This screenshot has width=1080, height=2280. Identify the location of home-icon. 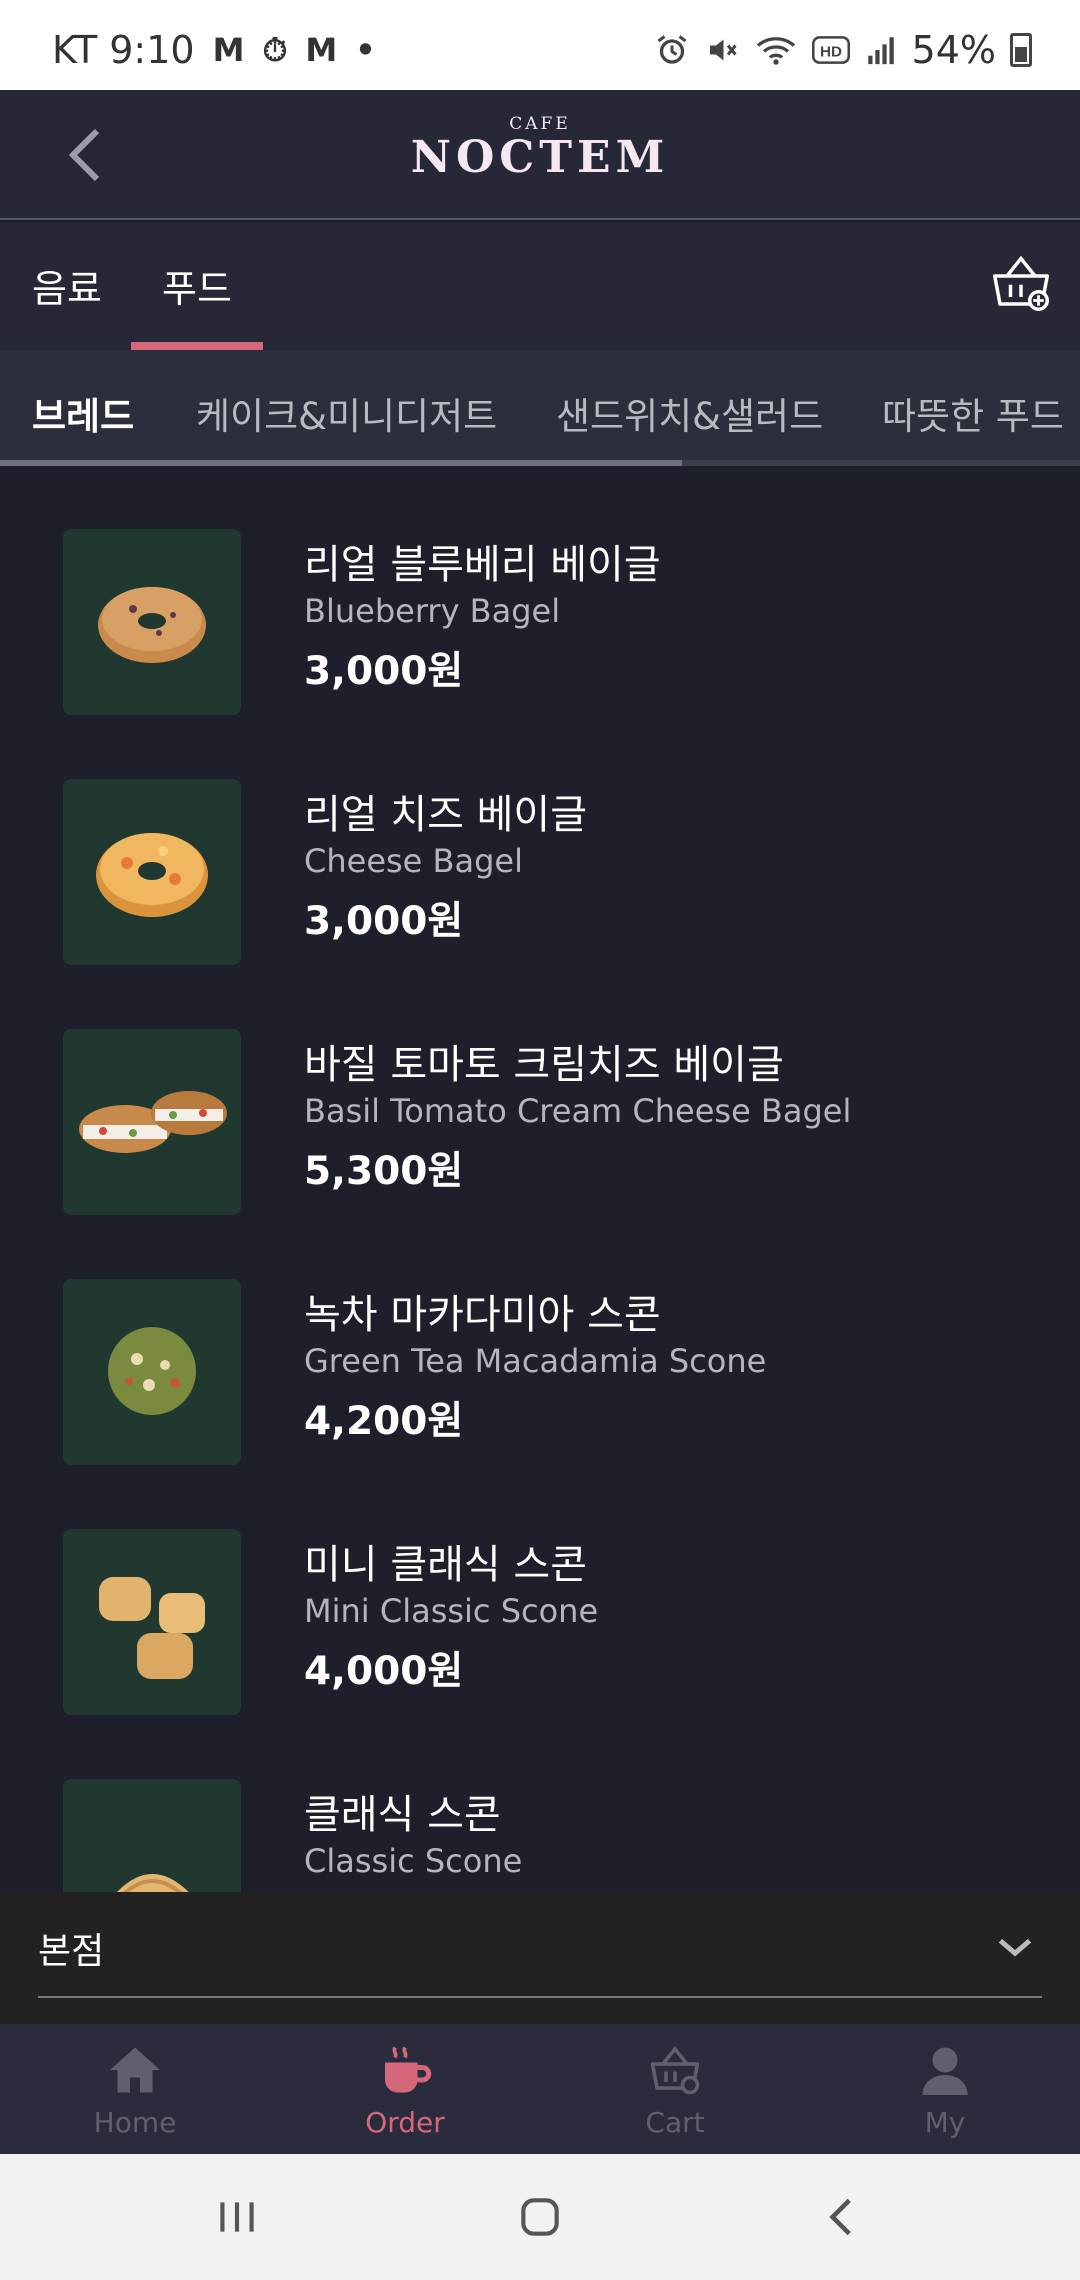
(135, 2070).